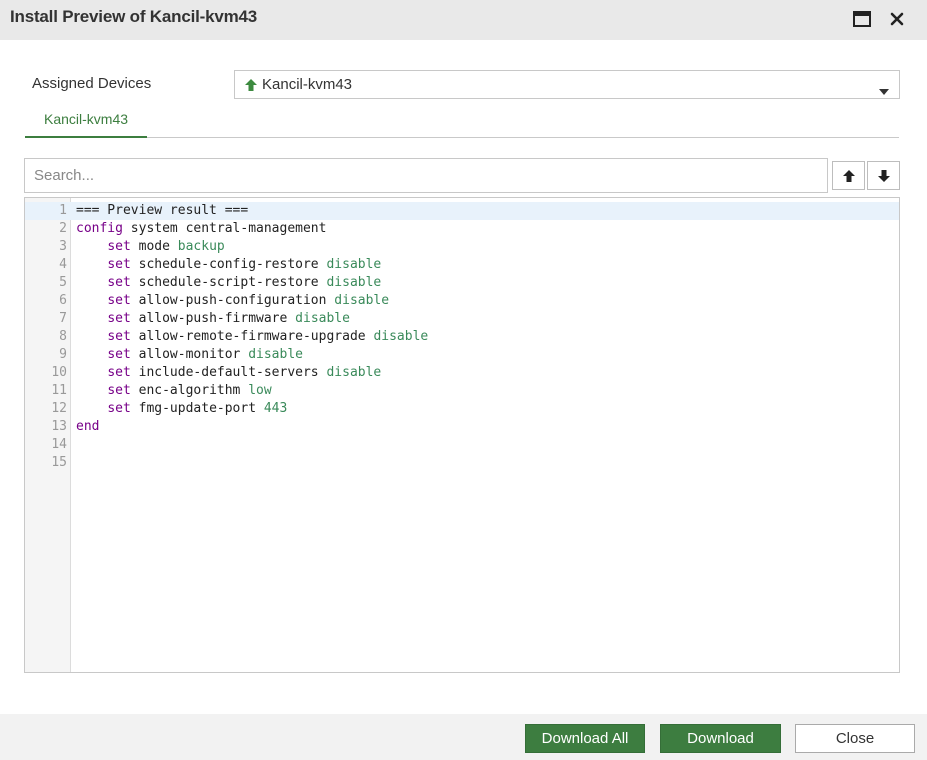  Describe the element at coordinates (228, 264) in the screenshot. I see `code-text: schedule-config-restore` at that location.